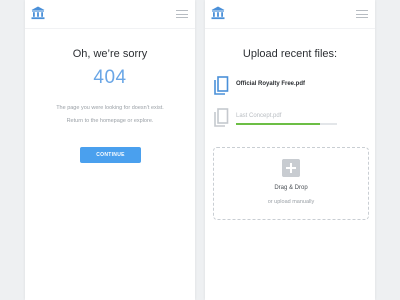 The image size is (400, 300). I want to click on upload-manually-link: or upload manually, so click(291, 202).